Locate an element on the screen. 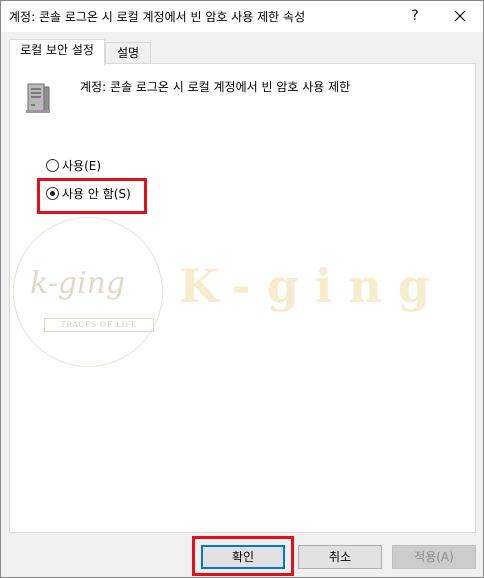  highlight-box-disable-option is located at coordinates (92, 196).